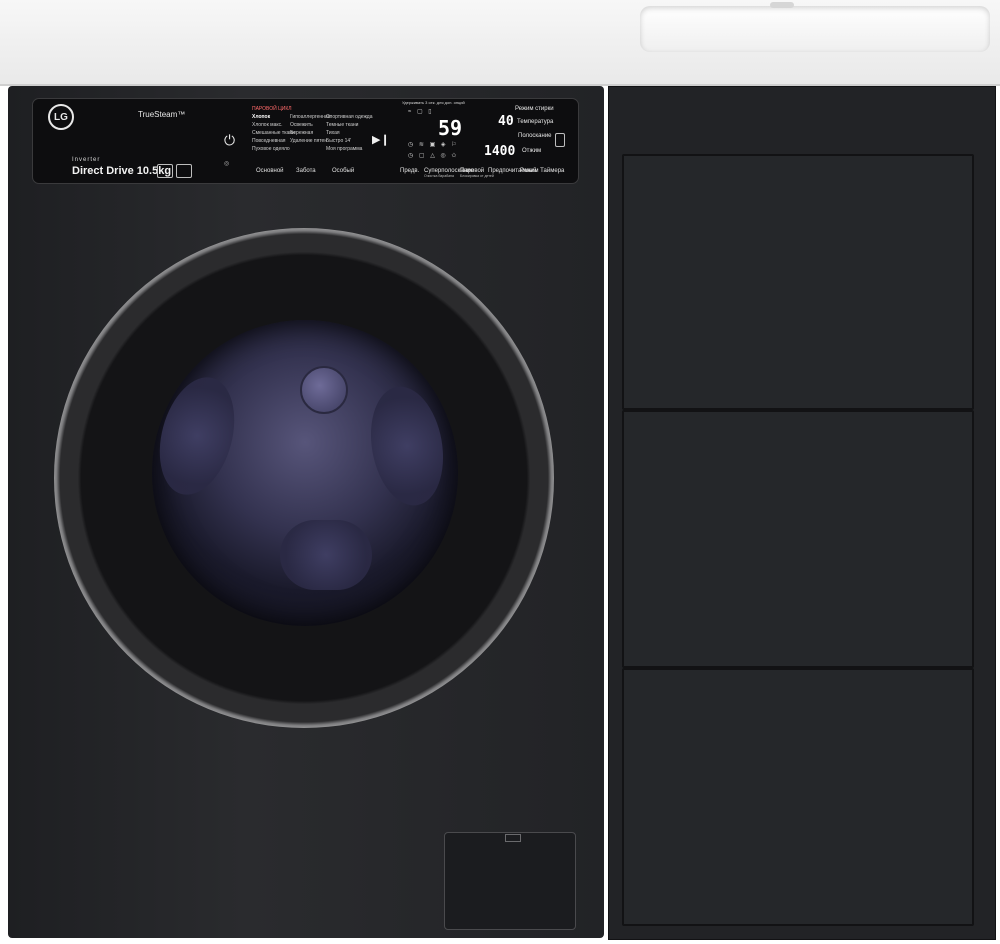 The width and height of the screenshot is (1000, 944). I want to click on program-item: Хлопок макс., so click(267, 125).